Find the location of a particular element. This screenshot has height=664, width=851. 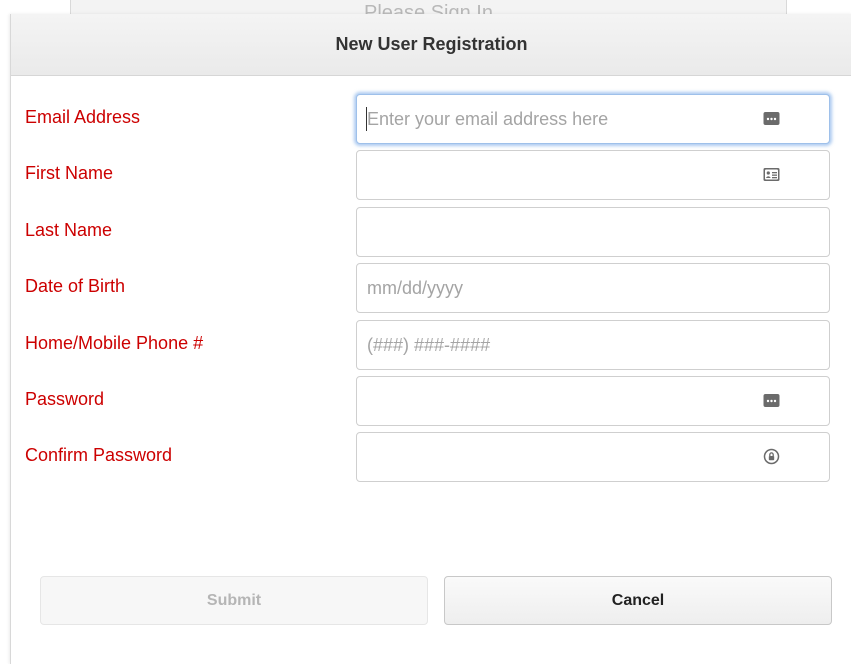

form-row-email: Email Address is located at coordinates (431, 119).